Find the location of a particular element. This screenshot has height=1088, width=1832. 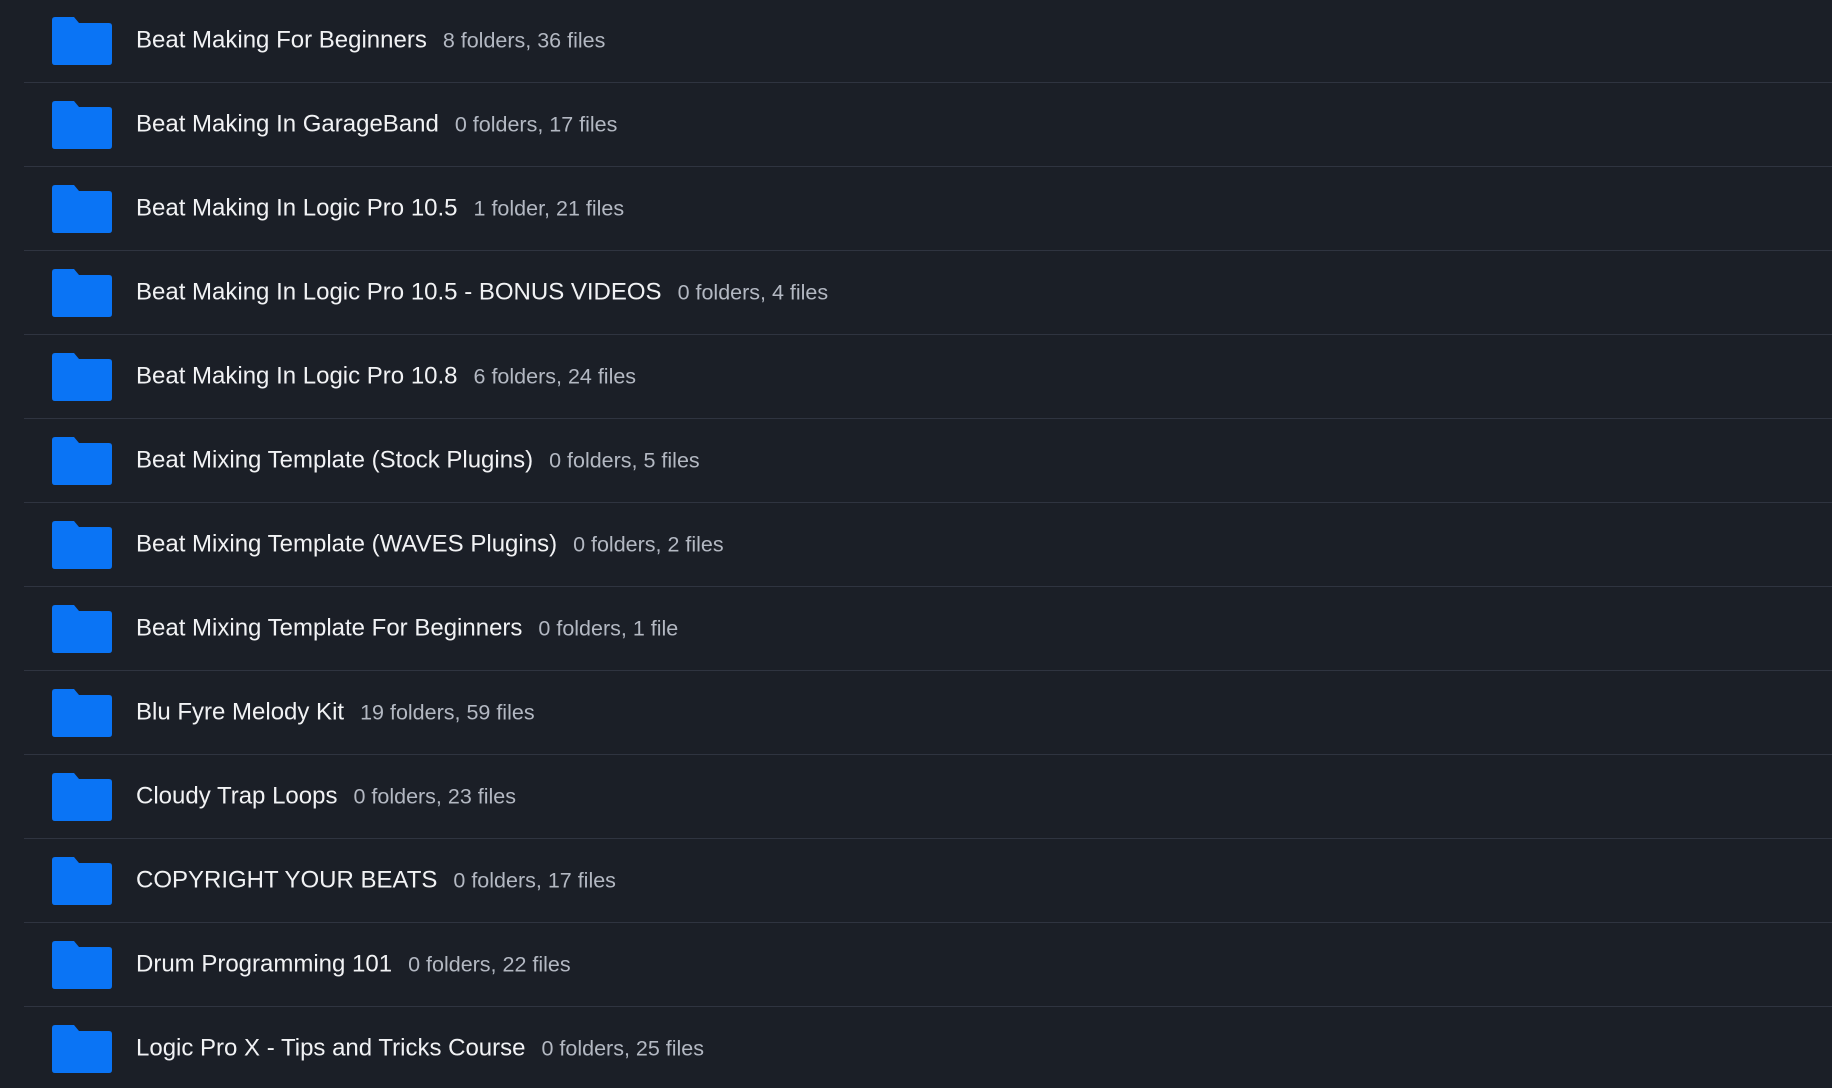

folder-meta: 19 folders, 59 files is located at coordinates (447, 711).